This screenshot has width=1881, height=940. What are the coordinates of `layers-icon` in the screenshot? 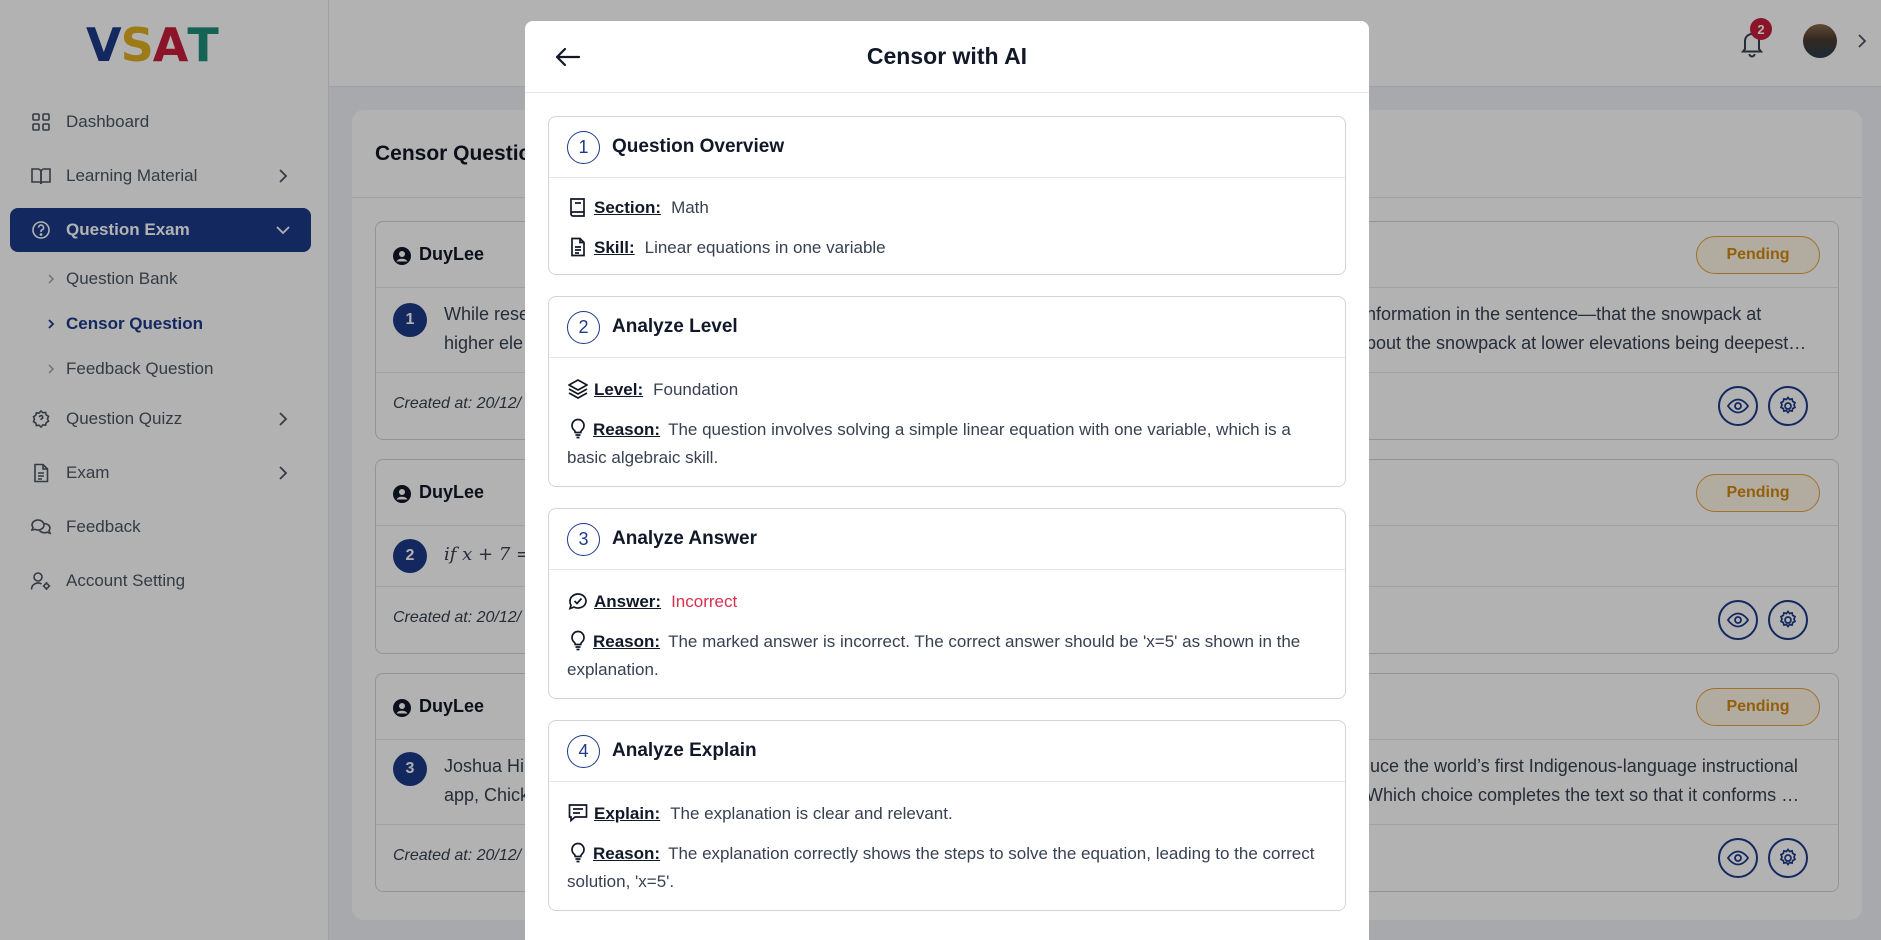 It's located at (578, 389).